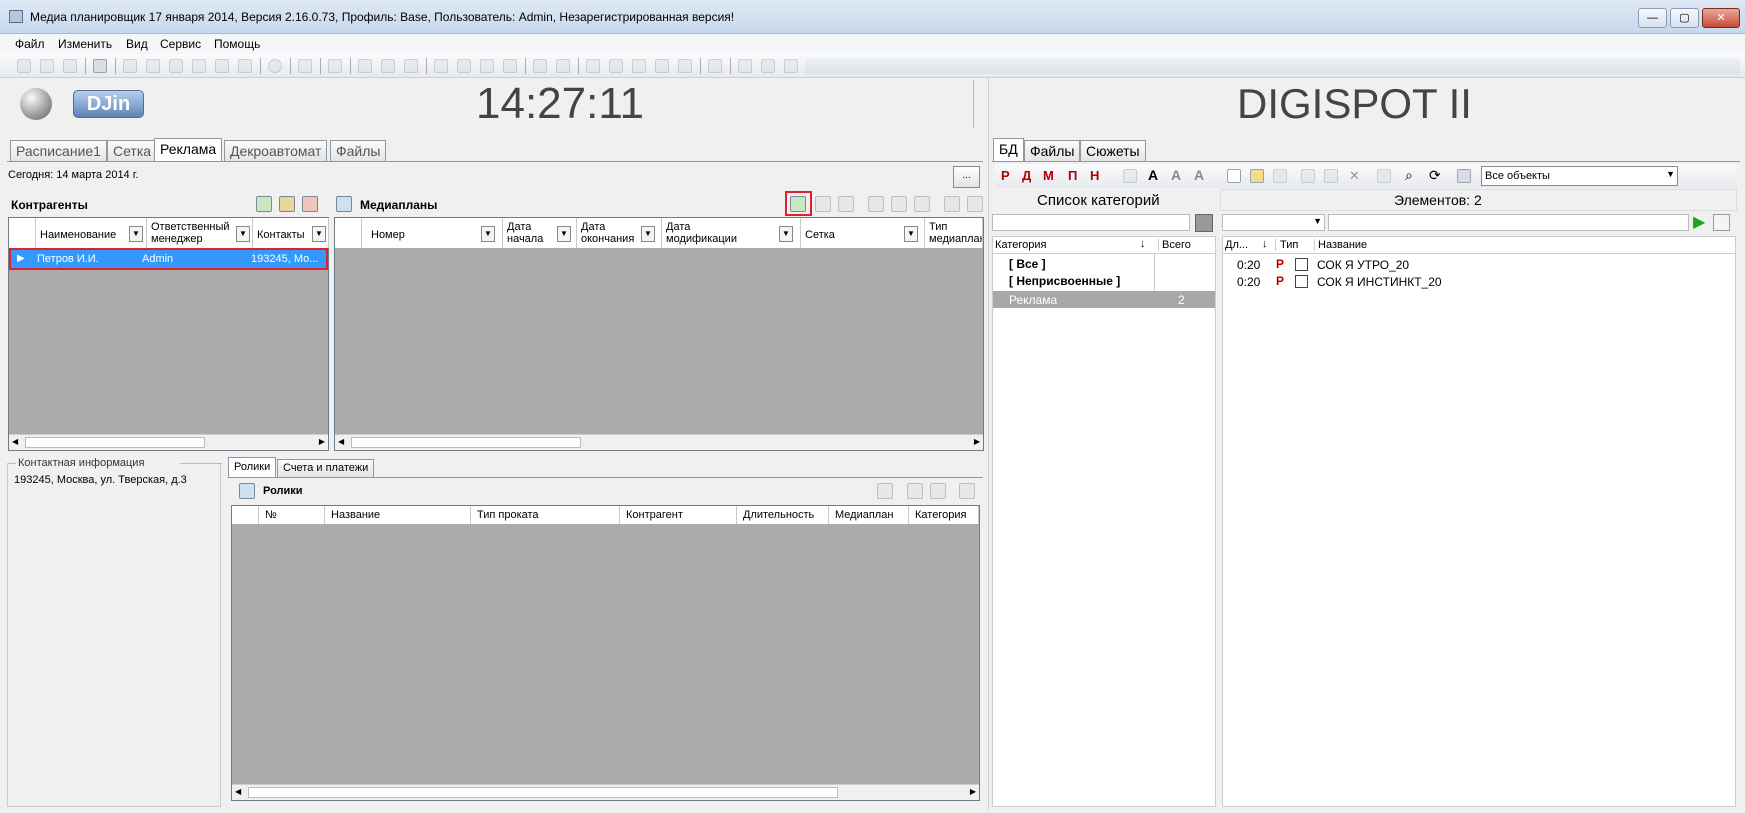  Describe the element at coordinates (1008, 150) in the screenshot. I see `tab-db: БД` at that location.